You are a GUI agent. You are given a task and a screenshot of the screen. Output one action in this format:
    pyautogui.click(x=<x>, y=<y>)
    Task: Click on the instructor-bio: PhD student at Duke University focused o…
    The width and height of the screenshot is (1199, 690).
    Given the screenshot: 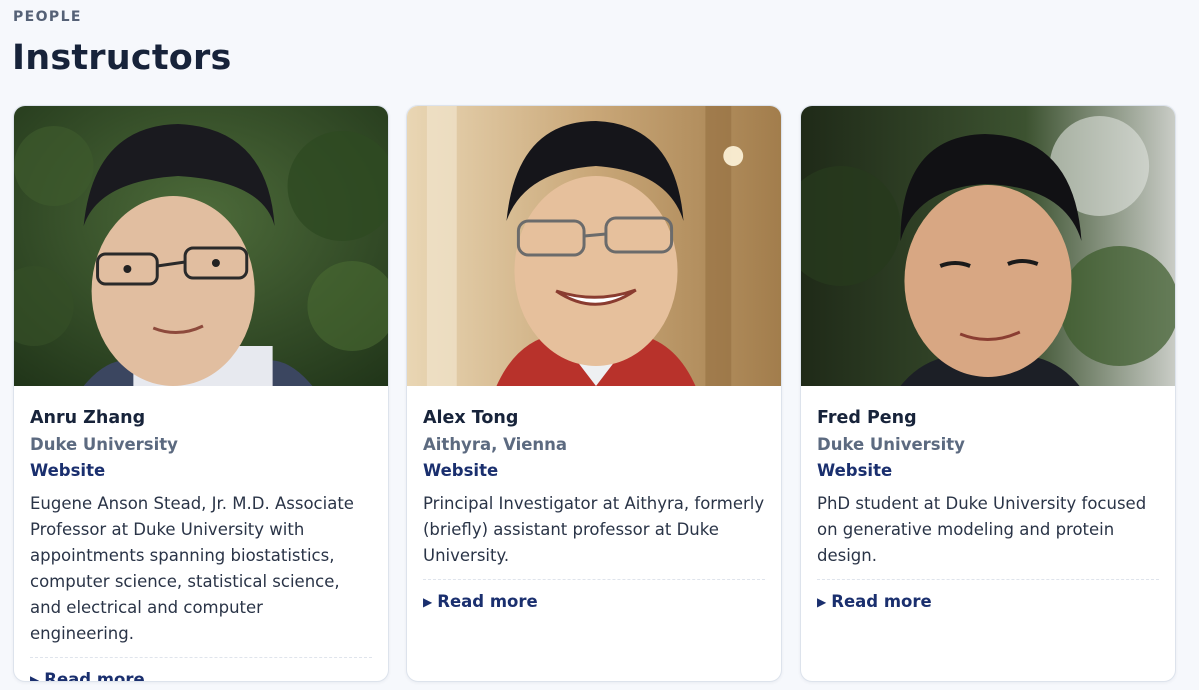 What is the action you would take?
    pyautogui.click(x=988, y=535)
    